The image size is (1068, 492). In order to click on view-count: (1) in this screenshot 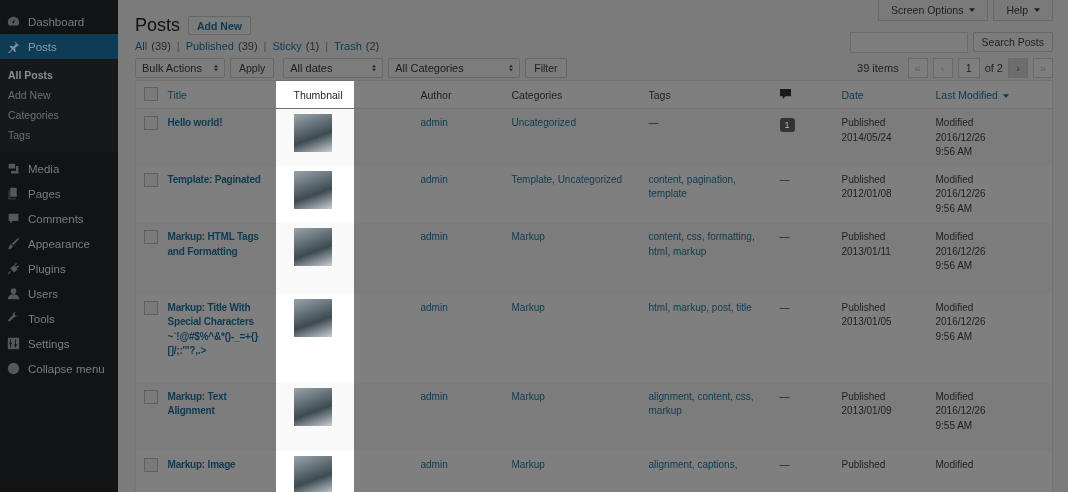, I will do `click(312, 46)`.